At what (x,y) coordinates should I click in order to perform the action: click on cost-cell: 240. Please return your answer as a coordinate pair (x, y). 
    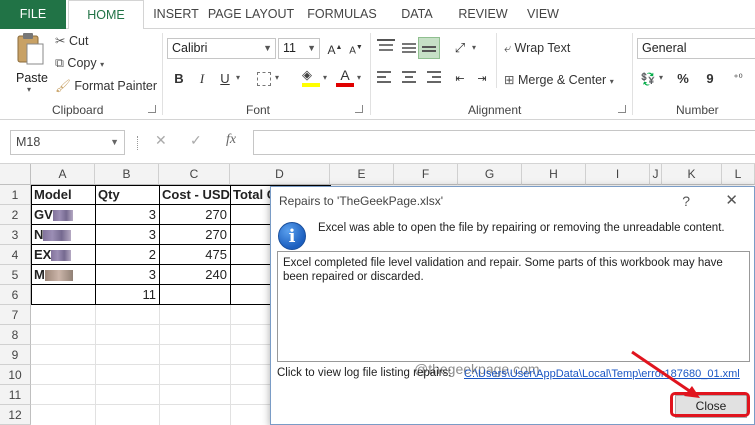
    Looking at the image, I should click on (194, 275).